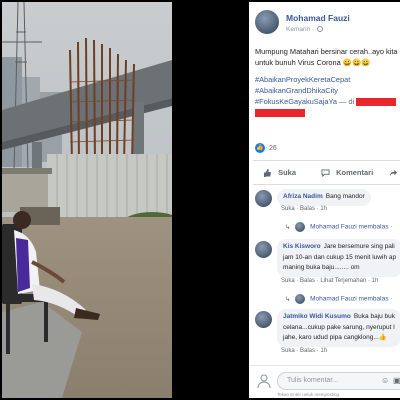  What do you see at coordinates (264, 381) in the screenshot?
I see `user-silhouette-icon` at bounding box center [264, 381].